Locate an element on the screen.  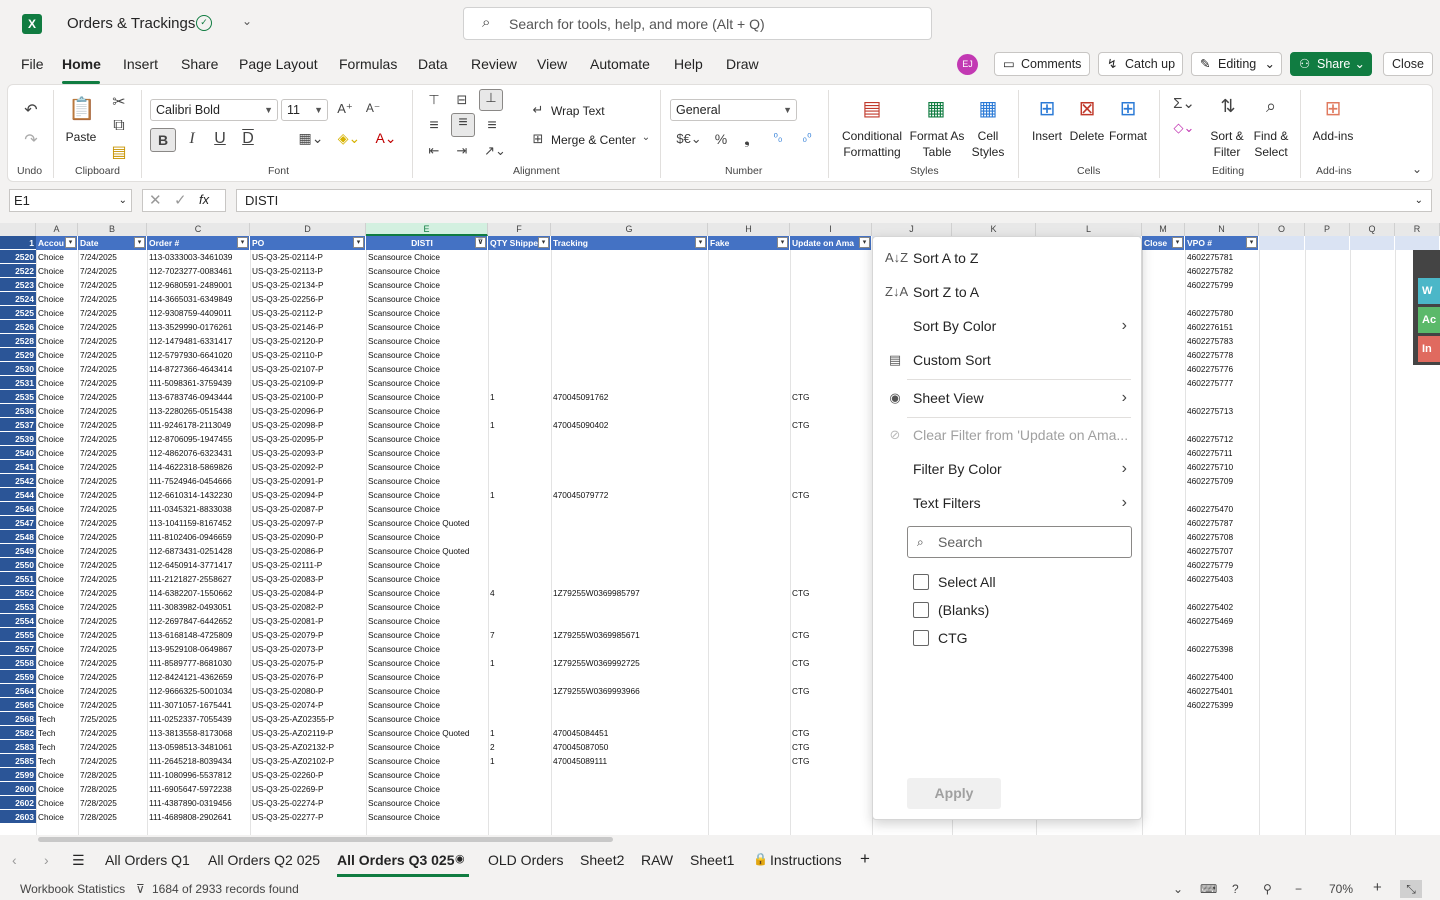
table-cell: US-Q3-25-AZ02119-P is located at coordinates (308, 733).